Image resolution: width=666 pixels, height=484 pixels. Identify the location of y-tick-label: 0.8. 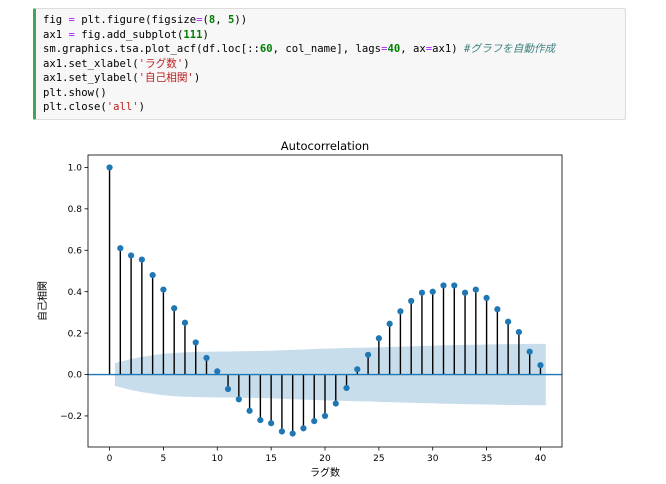
(75, 210).